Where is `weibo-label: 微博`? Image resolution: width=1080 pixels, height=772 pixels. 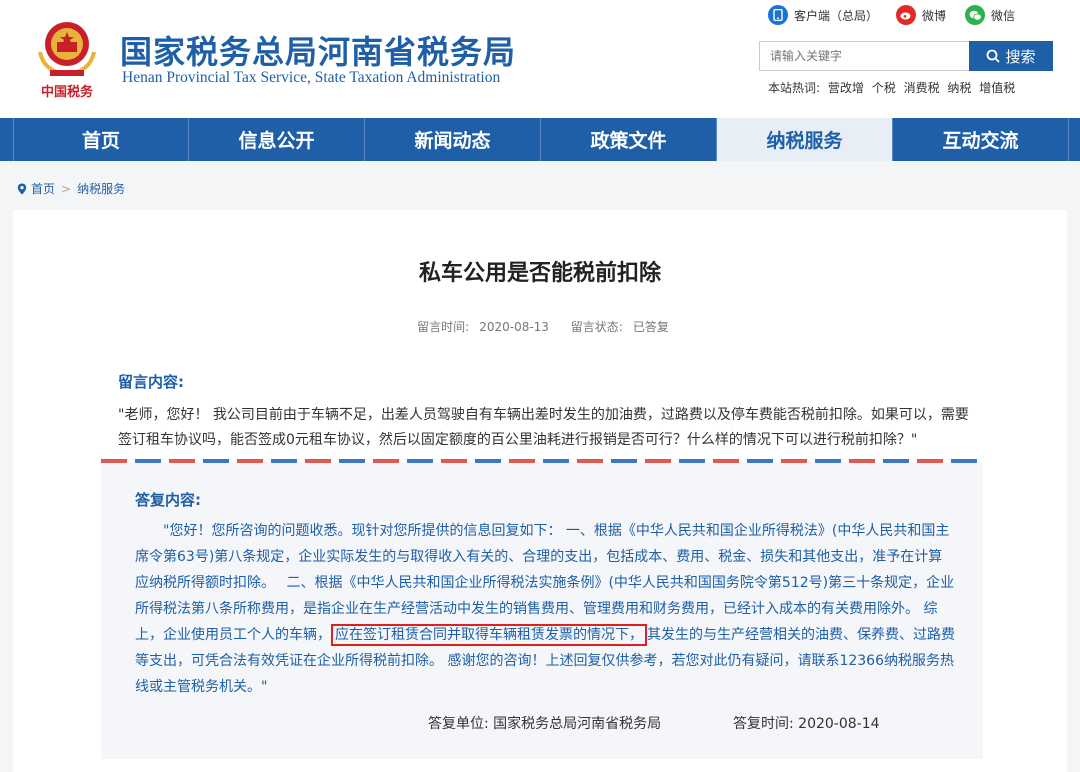 weibo-label: 微博 is located at coordinates (934, 15).